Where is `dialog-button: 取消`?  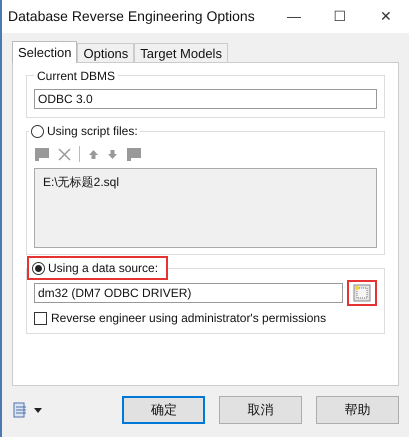
dialog-button: 取消 is located at coordinates (260, 410).